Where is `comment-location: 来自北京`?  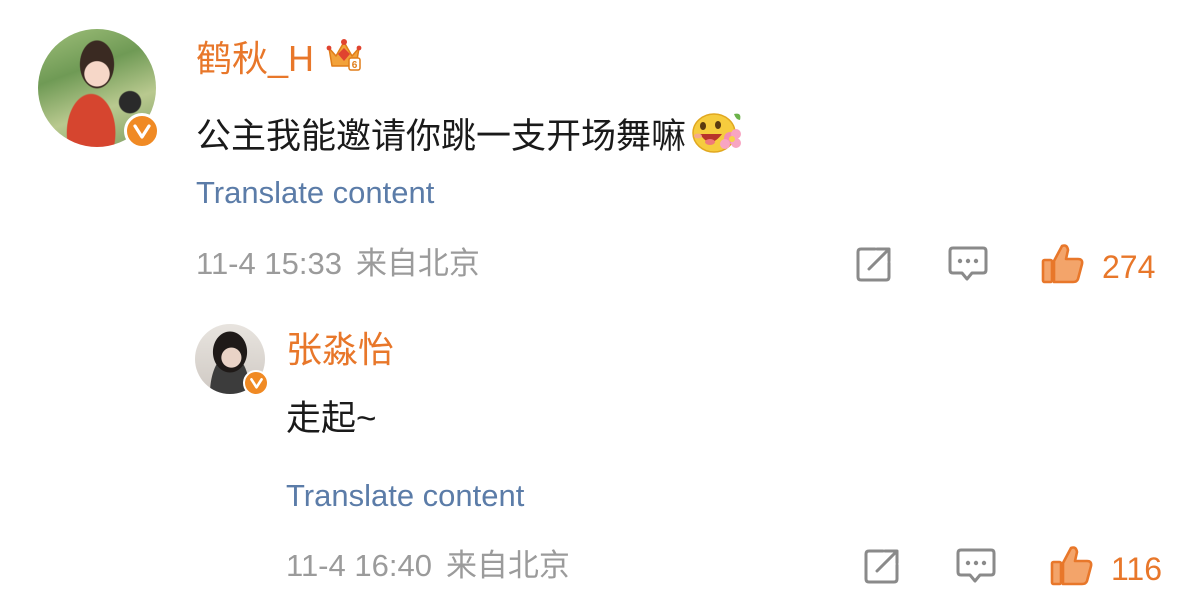 comment-location: 来自北京 is located at coordinates (417, 263).